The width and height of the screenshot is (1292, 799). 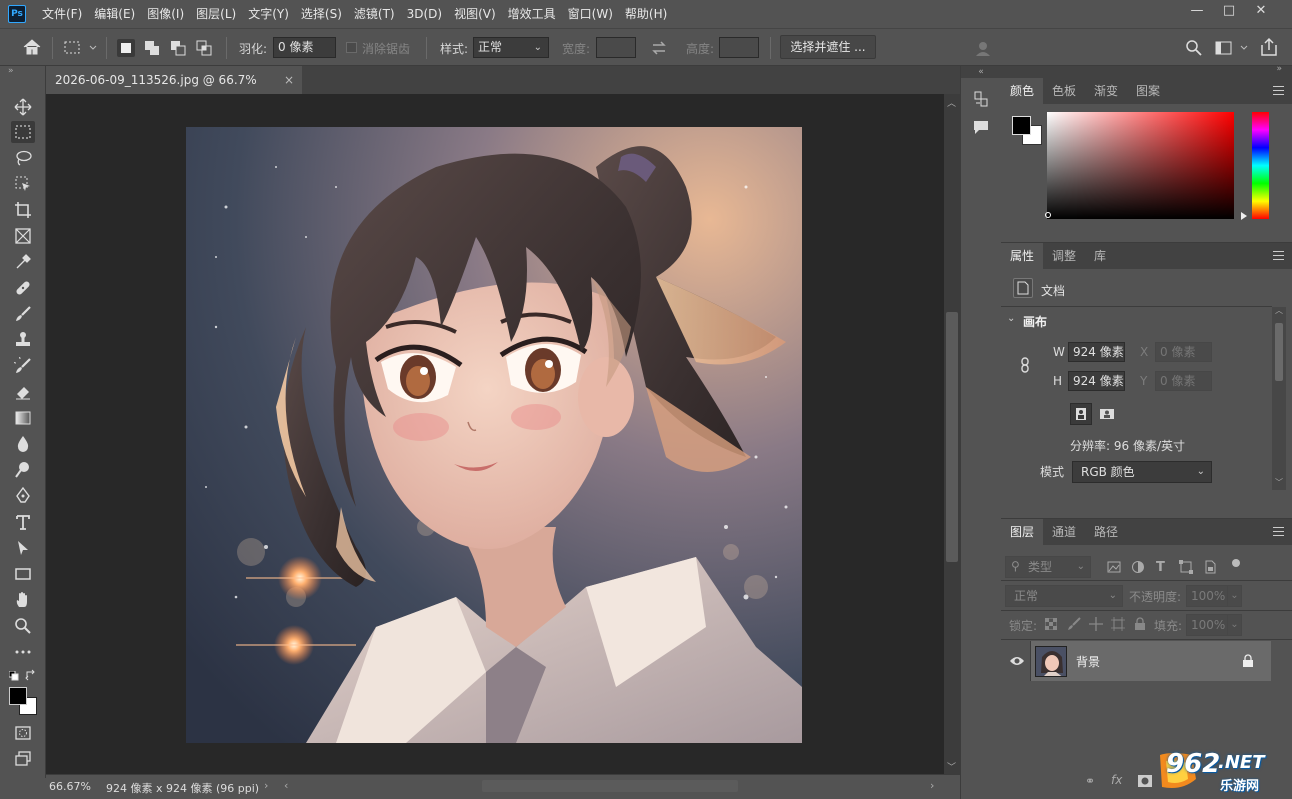 I want to click on panel-tab: 库, so click(x=1100, y=256).